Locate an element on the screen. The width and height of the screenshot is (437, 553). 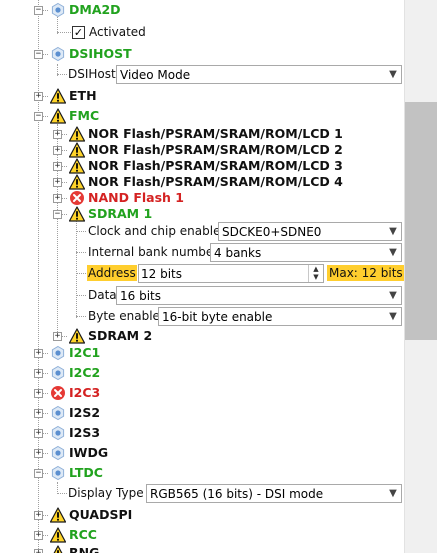
tree-node-dsihost: − DSIHOST is located at coordinates (202, 54).